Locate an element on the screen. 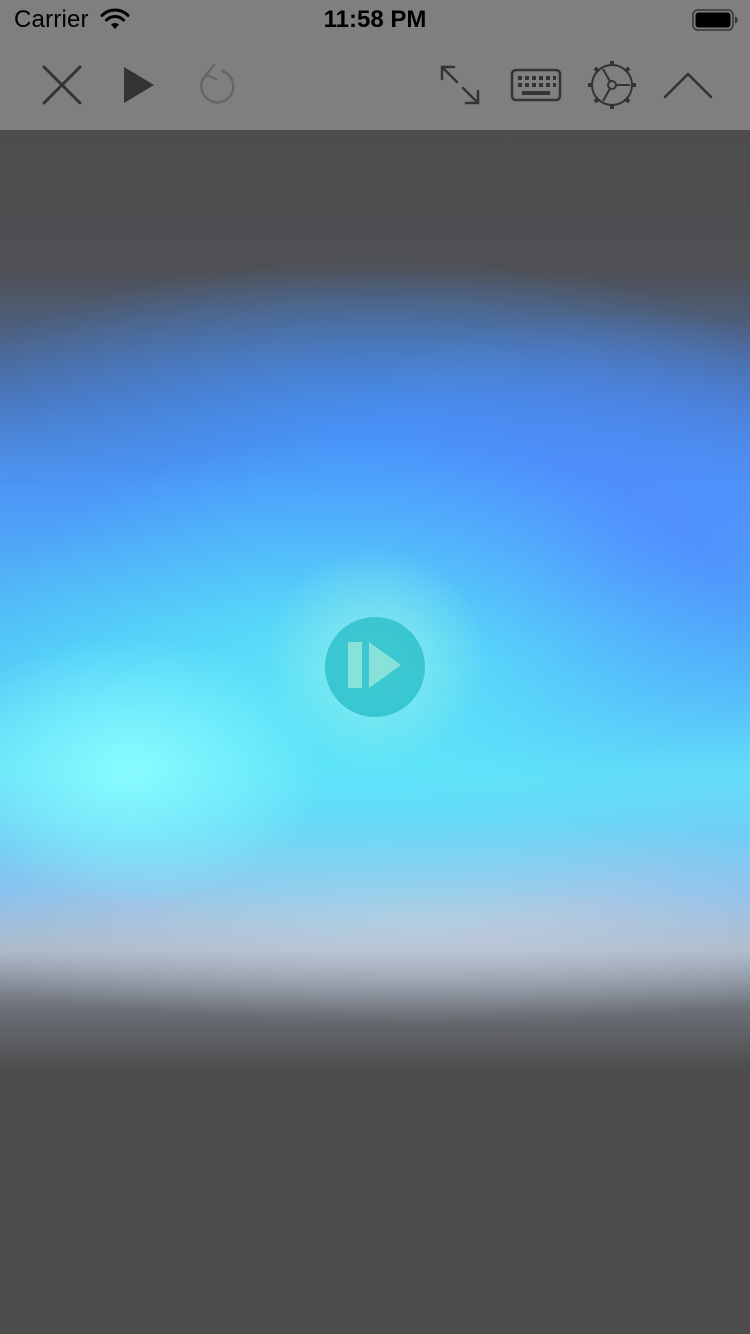 The image size is (750, 1334). reload-icon is located at coordinates (214, 85).